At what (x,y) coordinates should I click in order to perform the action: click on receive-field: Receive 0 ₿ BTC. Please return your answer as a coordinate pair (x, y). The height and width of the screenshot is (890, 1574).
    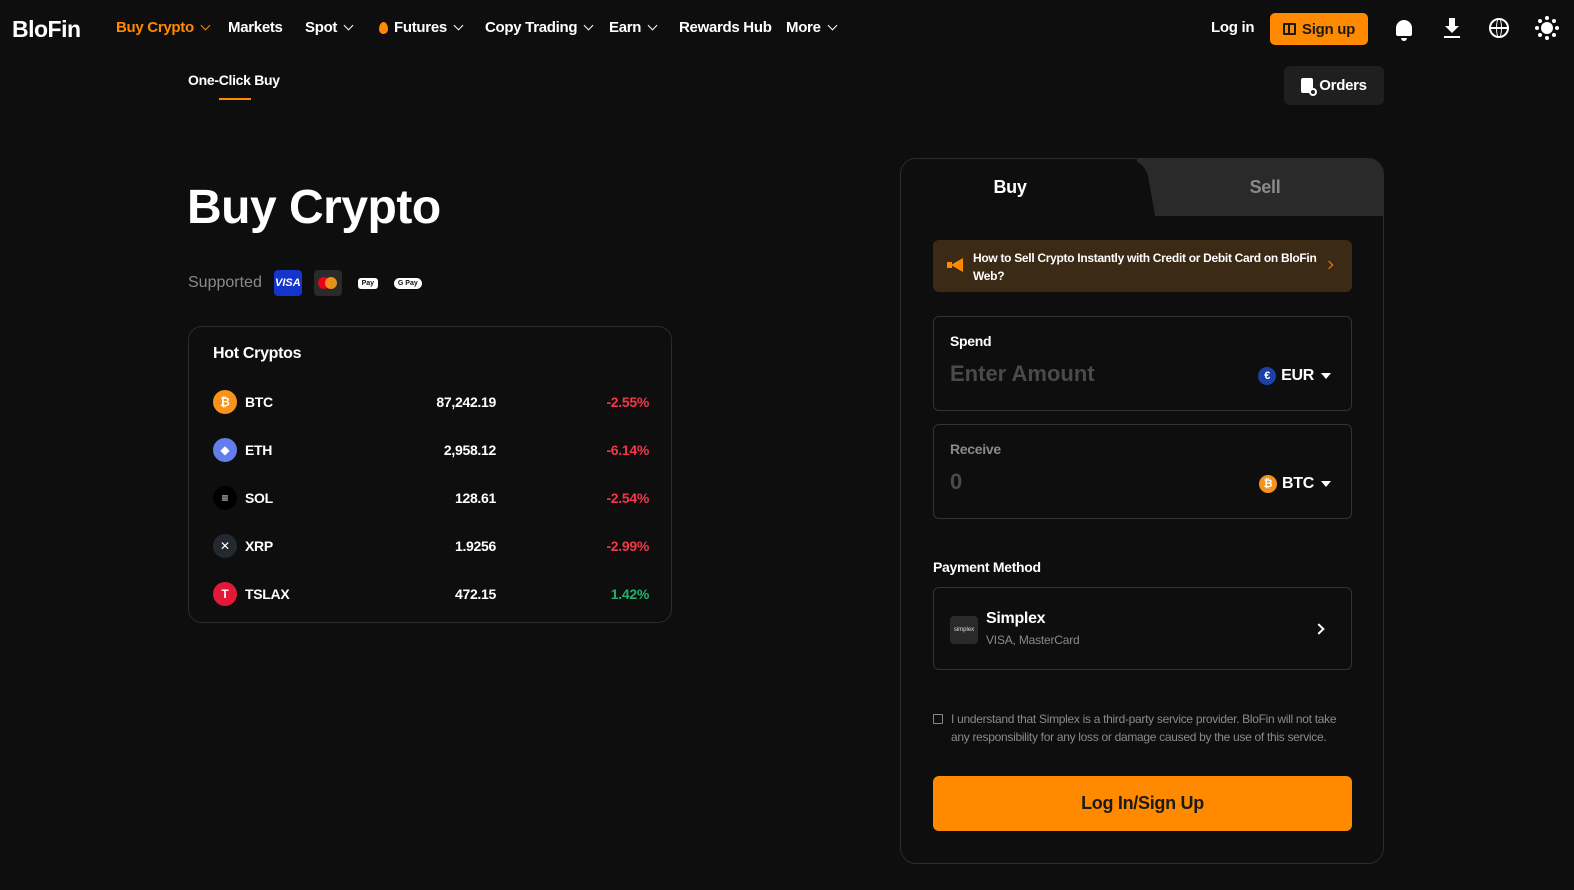
    Looking at the image, I should click on (1142, 471).